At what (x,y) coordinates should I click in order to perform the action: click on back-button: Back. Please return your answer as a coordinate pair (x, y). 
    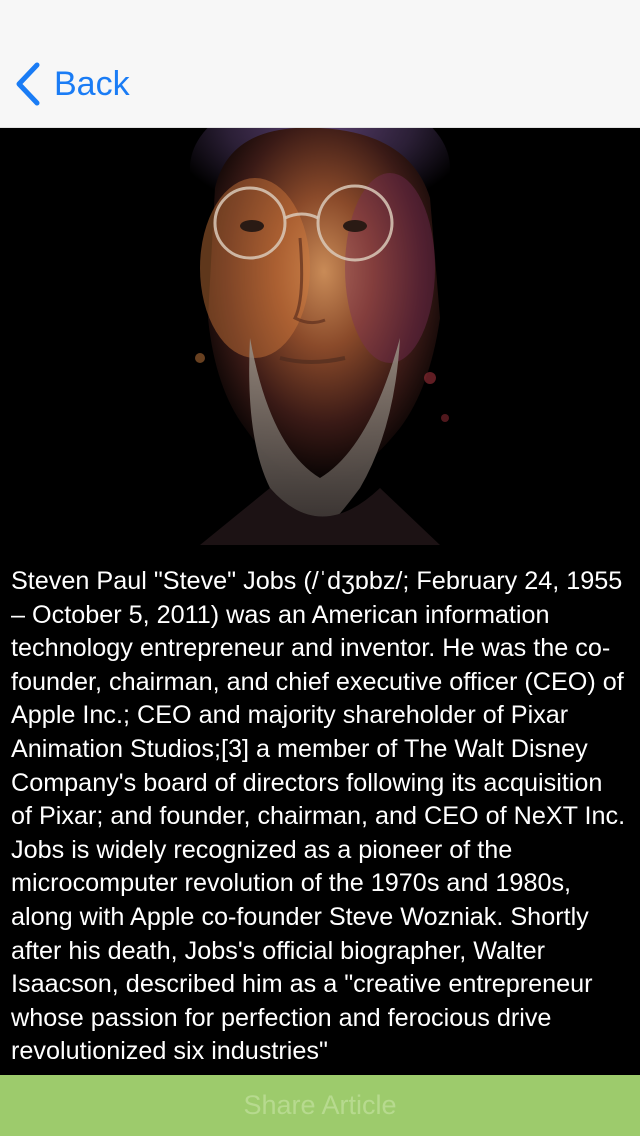
    Looking at the image, I should click on (72, 84).